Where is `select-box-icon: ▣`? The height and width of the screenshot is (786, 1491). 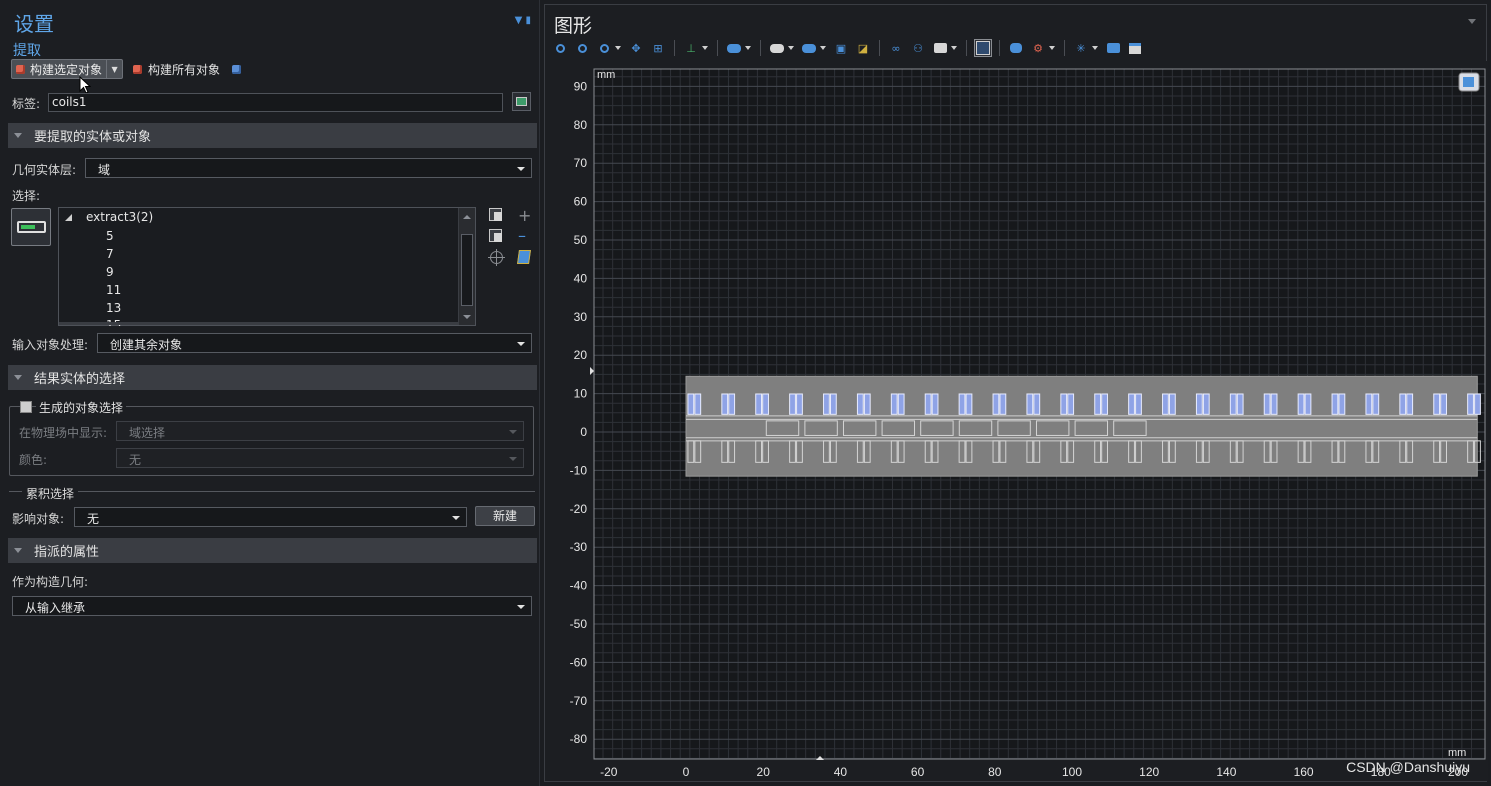
select-box-icon: ▣ is located at coordinates (841, 48).